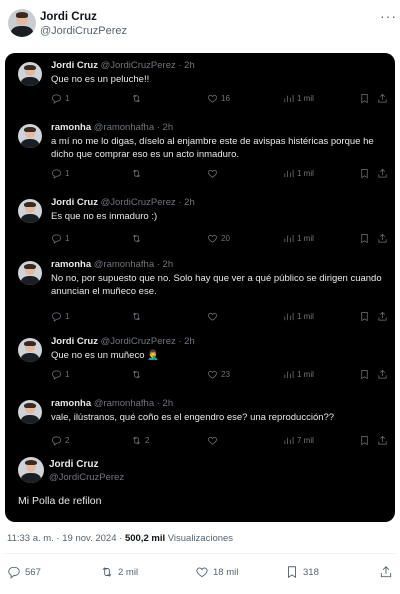  What do you see at coordinates (216, 572) in the screenshot?
I see `like-button: 18 mil` at bounding box center [216, 572].